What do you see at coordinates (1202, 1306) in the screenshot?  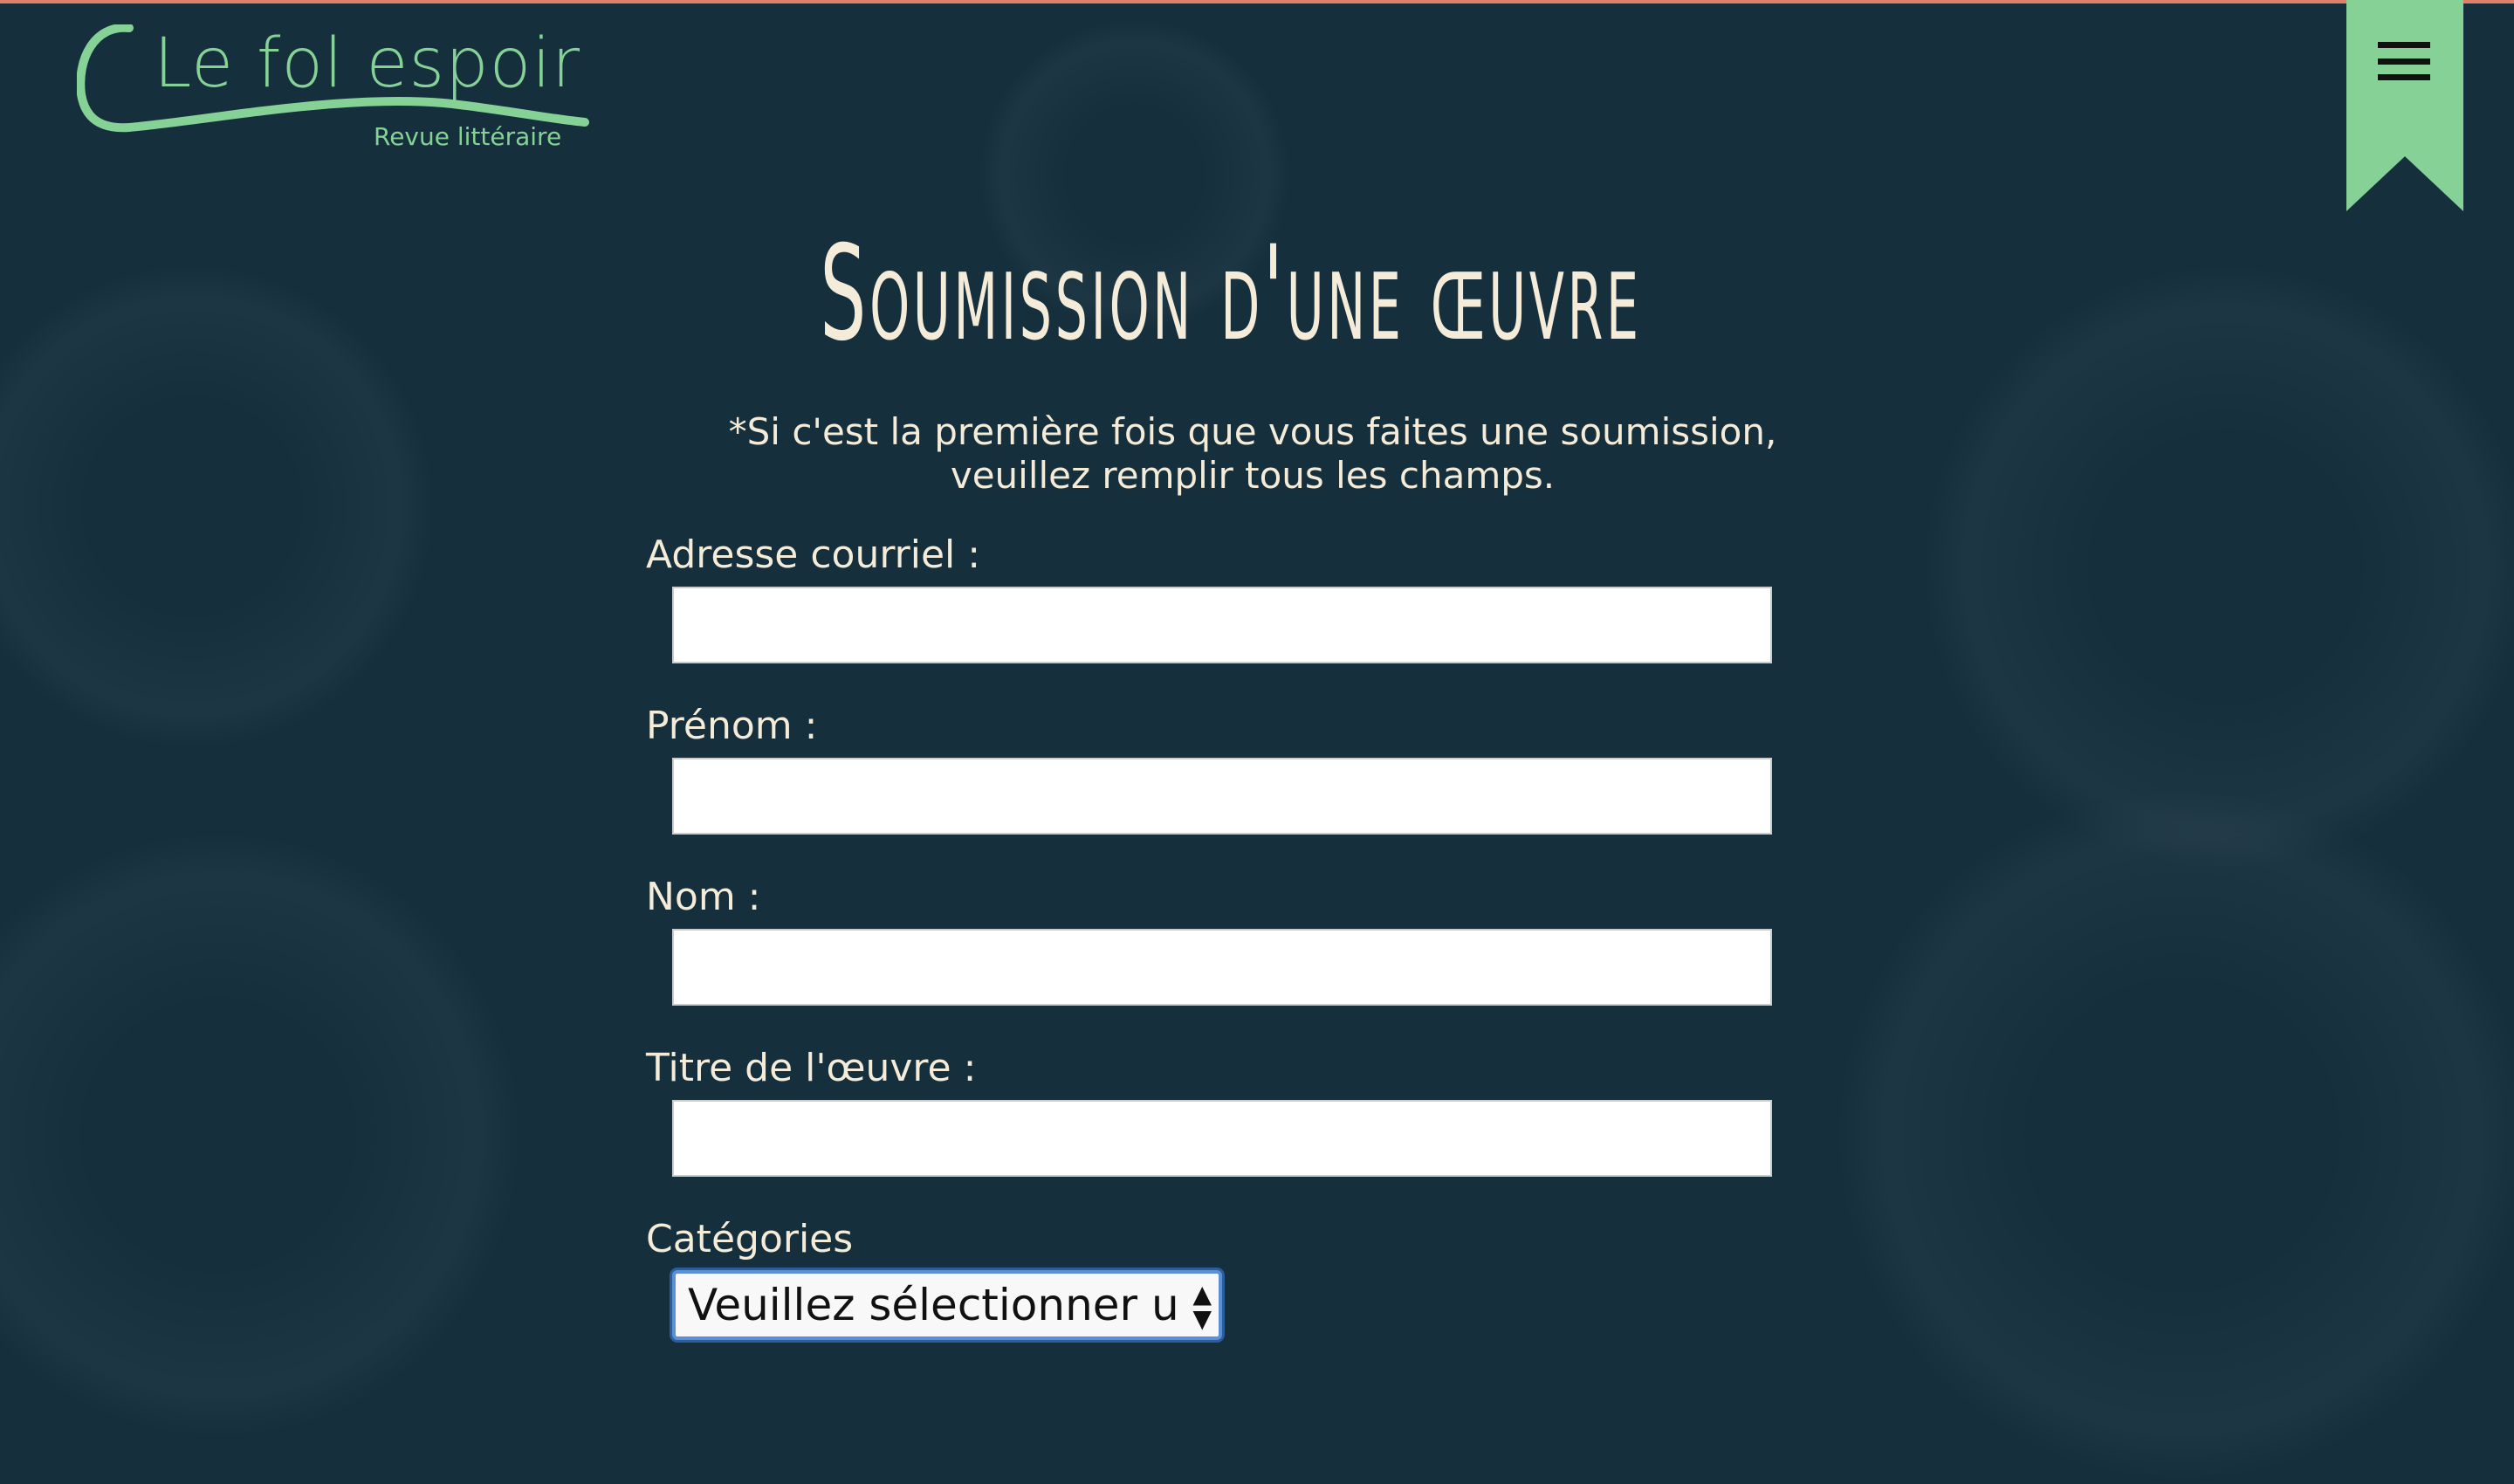 I see `select-arrows-icon: ▲ ▼` at bounding box center [1202, 1306].